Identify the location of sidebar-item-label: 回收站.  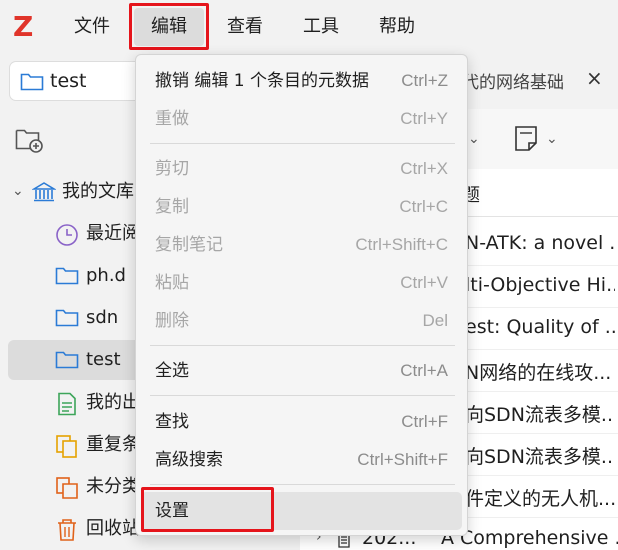
(113, 528).